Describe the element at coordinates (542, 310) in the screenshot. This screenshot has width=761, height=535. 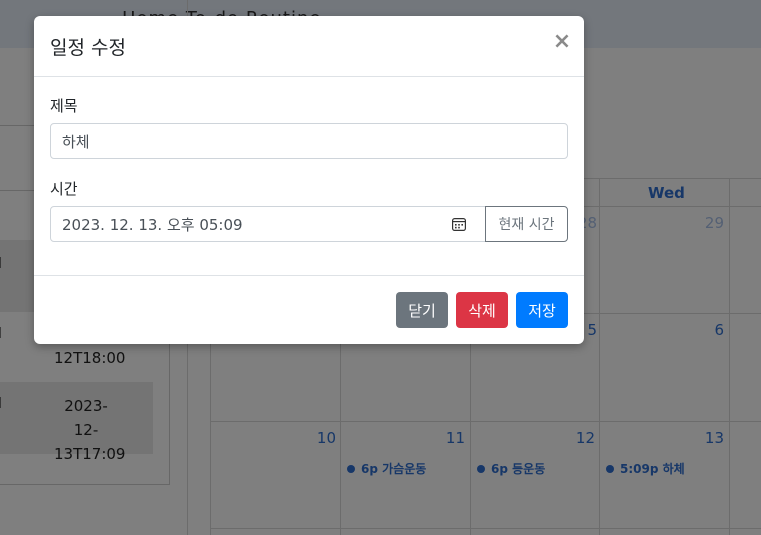
I see `save-button: 저장` at that location.